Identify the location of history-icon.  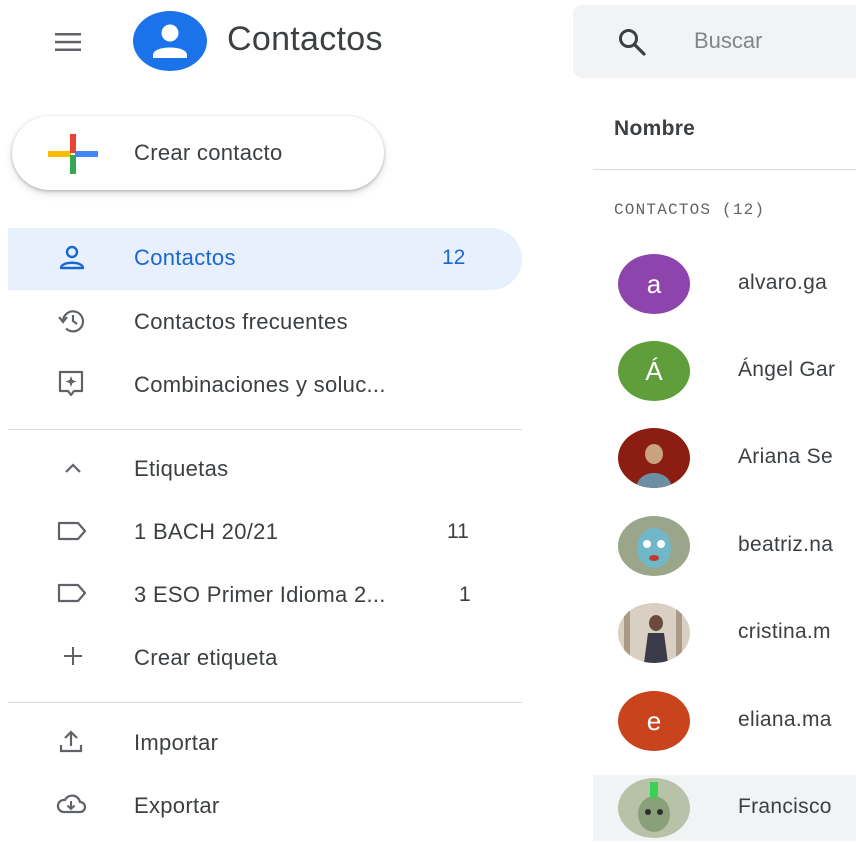
(71, 321).